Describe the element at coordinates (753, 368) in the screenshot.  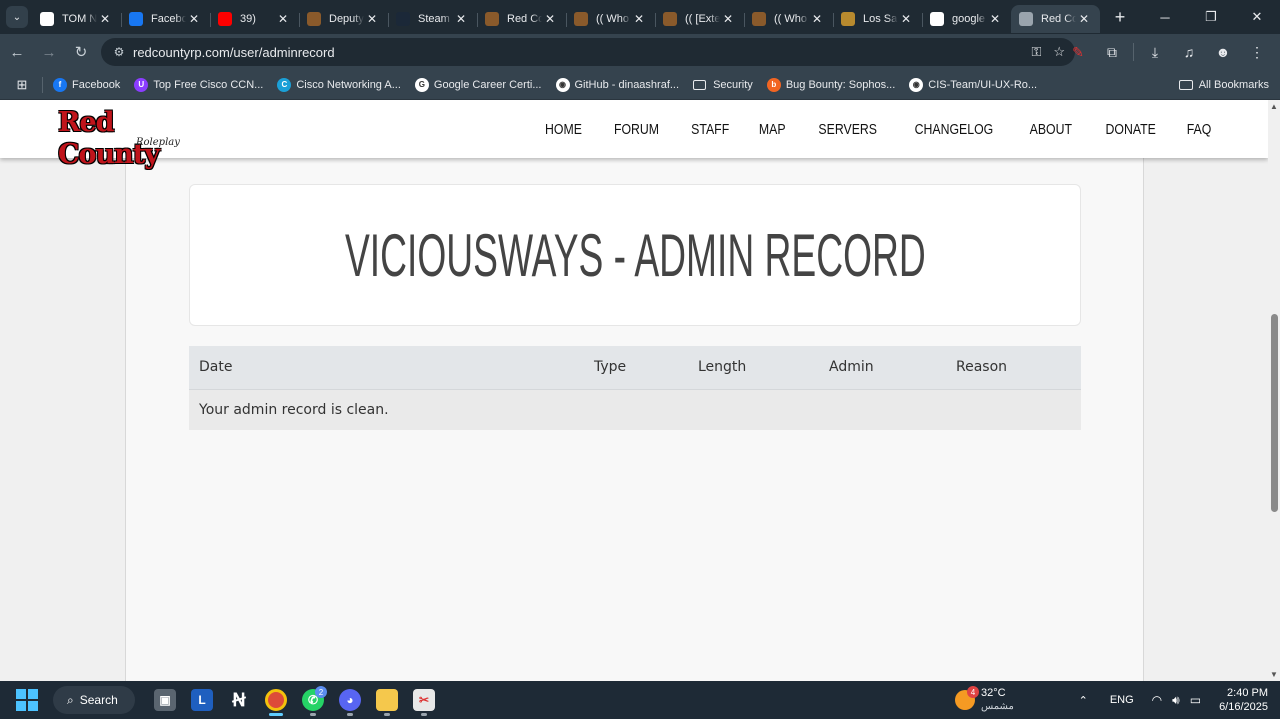
I see `column-header-length: Length` at that location.